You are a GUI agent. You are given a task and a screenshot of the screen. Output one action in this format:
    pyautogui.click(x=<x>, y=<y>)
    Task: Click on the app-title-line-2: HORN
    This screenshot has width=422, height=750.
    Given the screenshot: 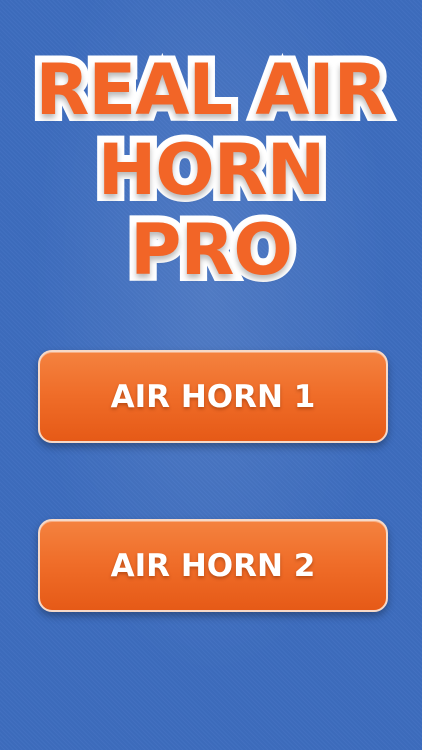 What is the action you would take?
    pyautogui.click(x=212, y=170)
    